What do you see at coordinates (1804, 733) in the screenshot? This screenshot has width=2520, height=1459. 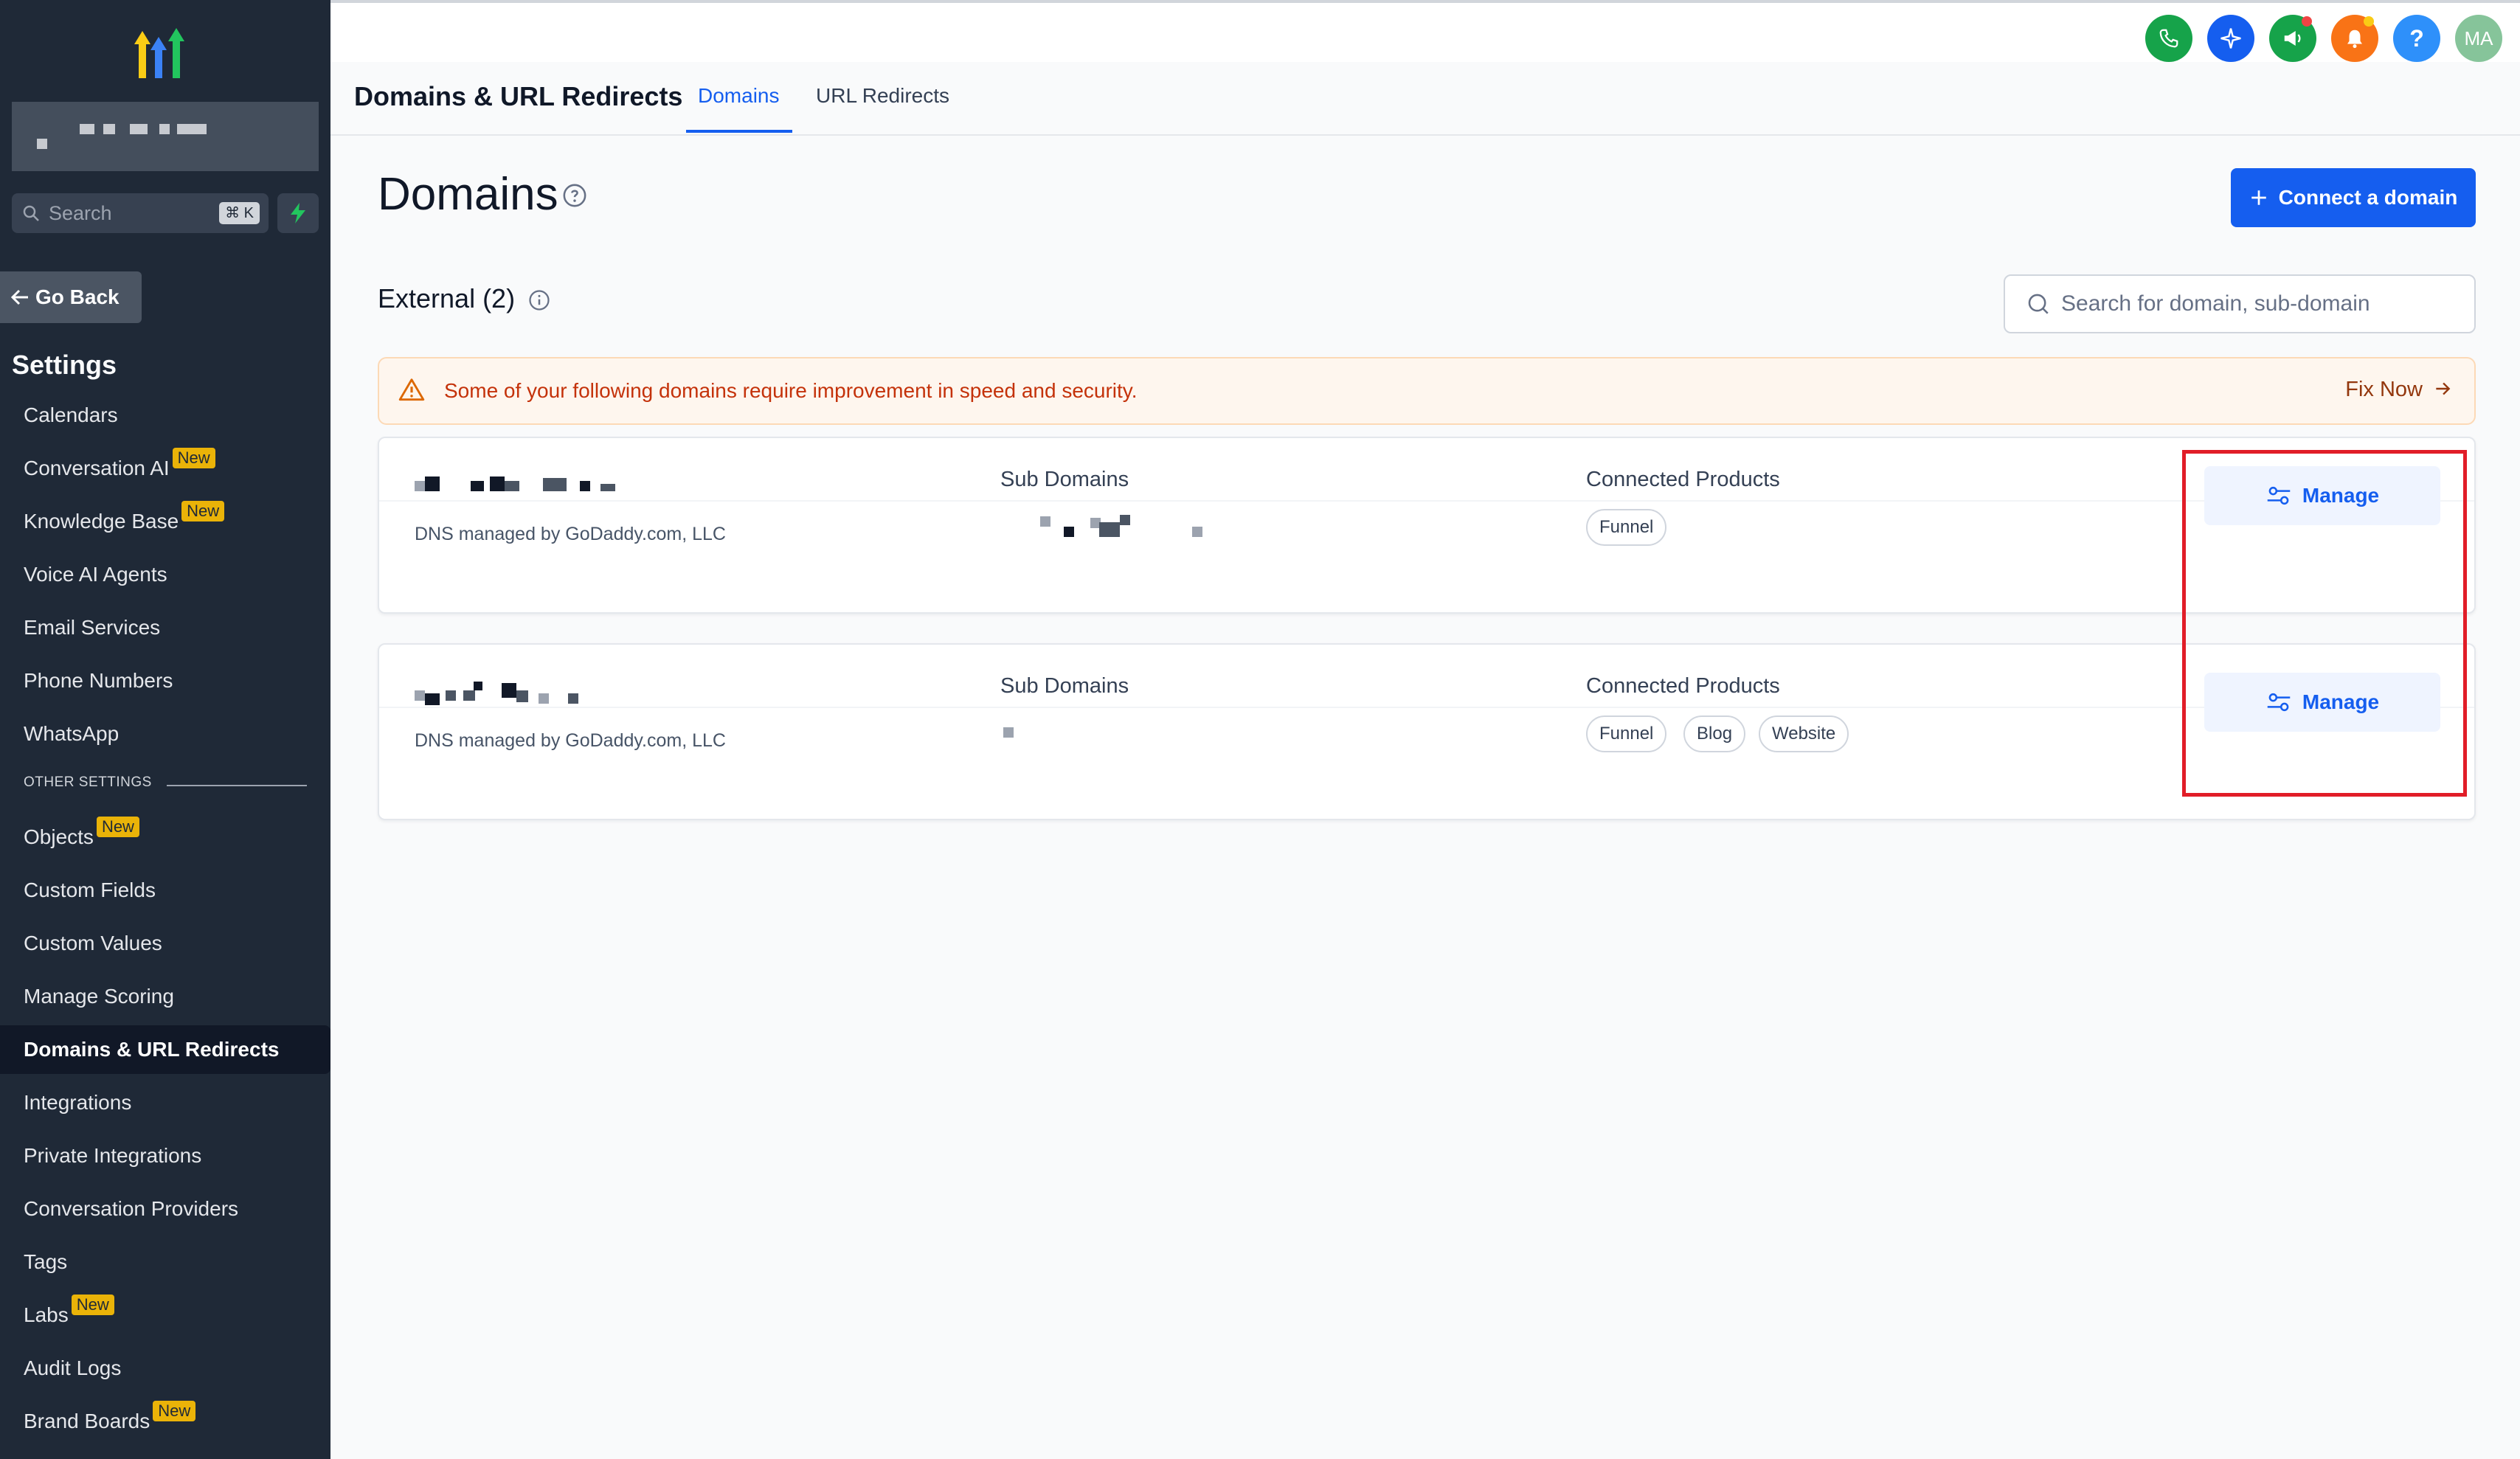 I see `product-chip-website: Website` at bounding box center [1804, 733].